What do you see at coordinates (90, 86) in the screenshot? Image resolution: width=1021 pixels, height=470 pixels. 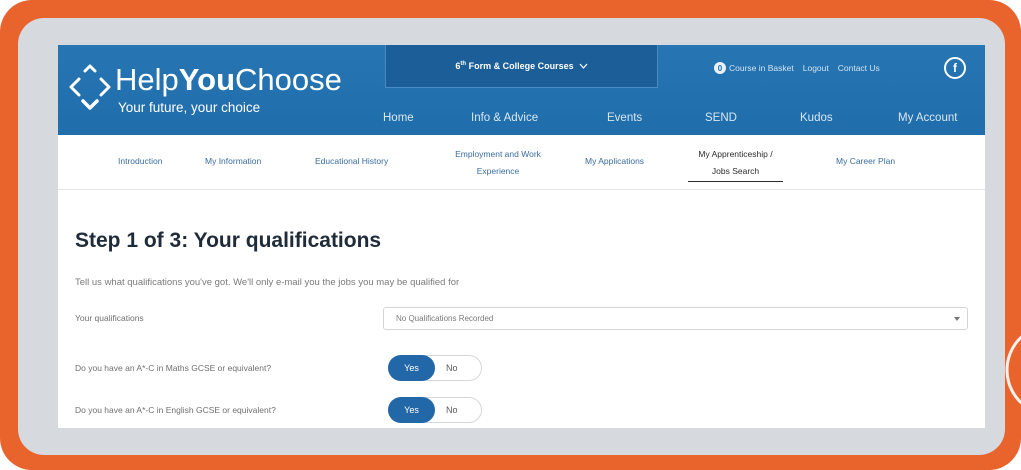 I see `help-you-choose-logo-icon` at bounding box center [90, 86].